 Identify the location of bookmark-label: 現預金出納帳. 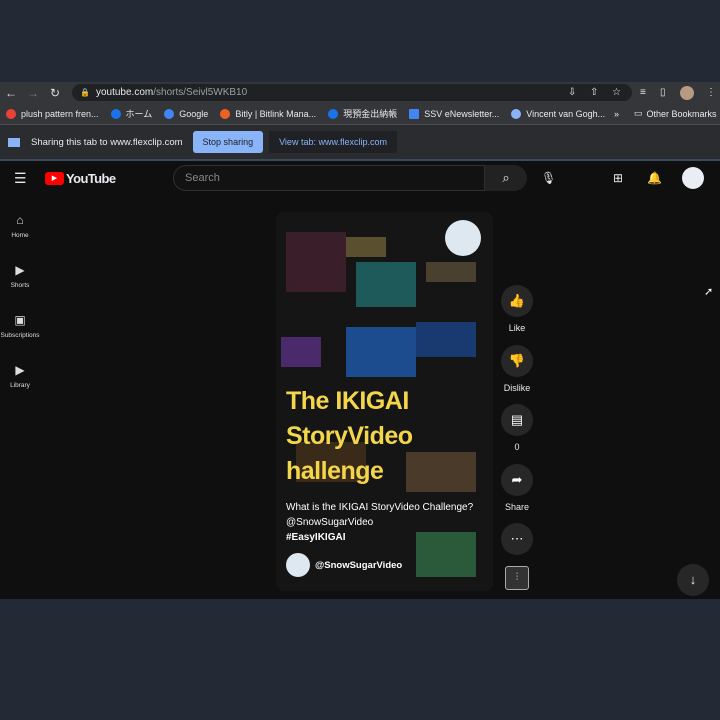
(370, 114).